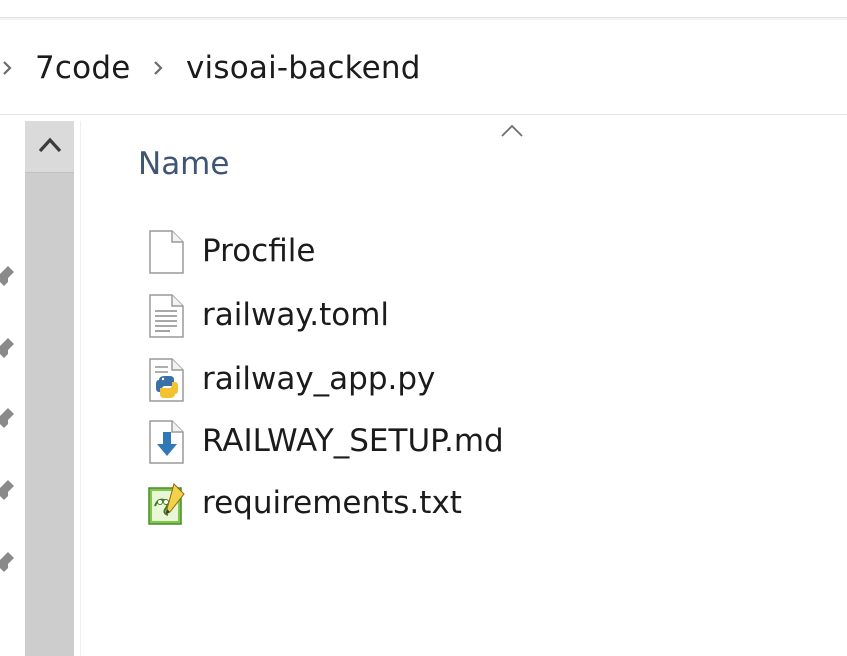 The width and height of the screenshot is (847, 656). I want to click on column-header-name: Name, so click(183, 164).